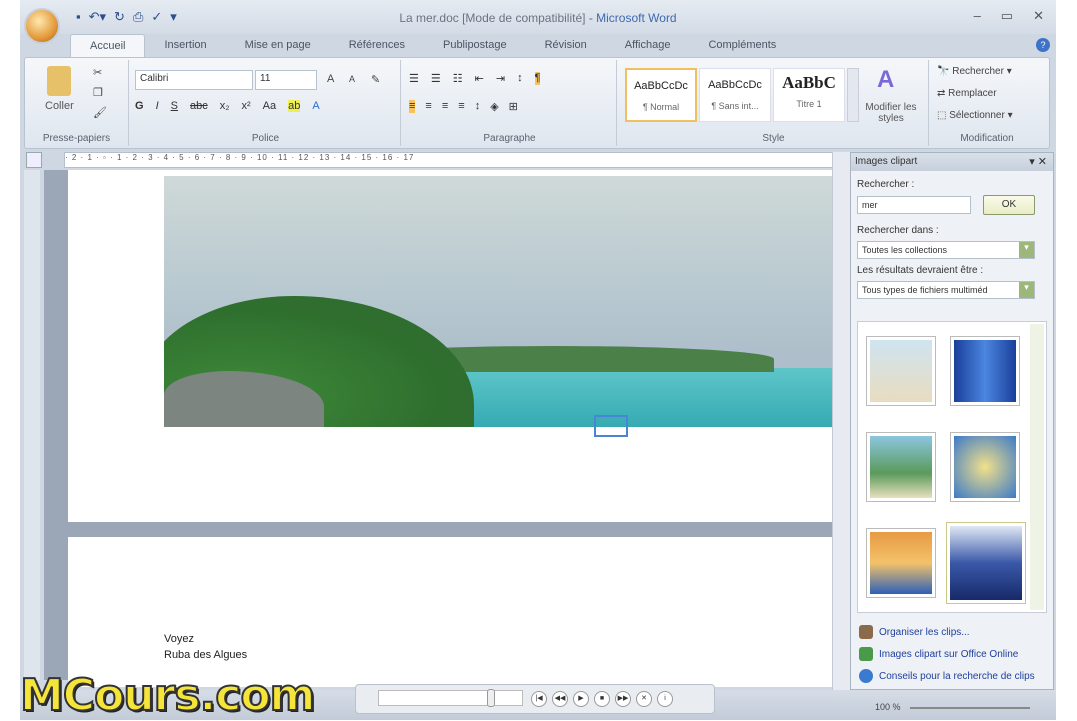 Image resolution: width=1077 pixels, height=721 pixels. What do you see at coordinates (891, 113) in the screenshot?
I see `change-styles-button: Modifier les styles` at bounding box center [891, 113].